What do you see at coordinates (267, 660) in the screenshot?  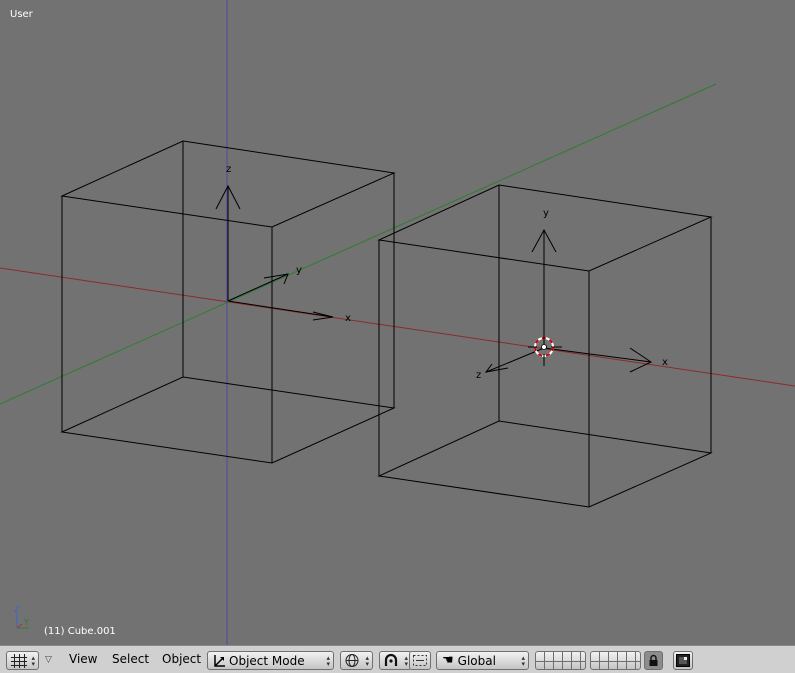 I see `mode-label: Object Mode` at bounding box center [267, 660].